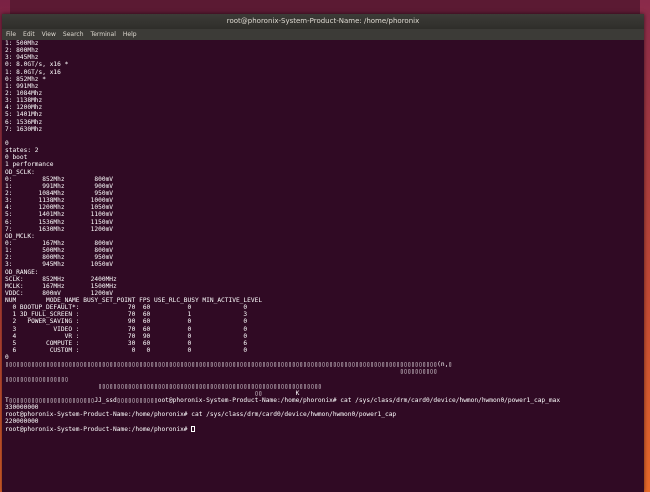 The image size is (650, 492). What do you see at coordinates (24, 122) in the screenshot?
I see `terminal-line: 6: 1536Mhz` at bounding box center [24, 122].